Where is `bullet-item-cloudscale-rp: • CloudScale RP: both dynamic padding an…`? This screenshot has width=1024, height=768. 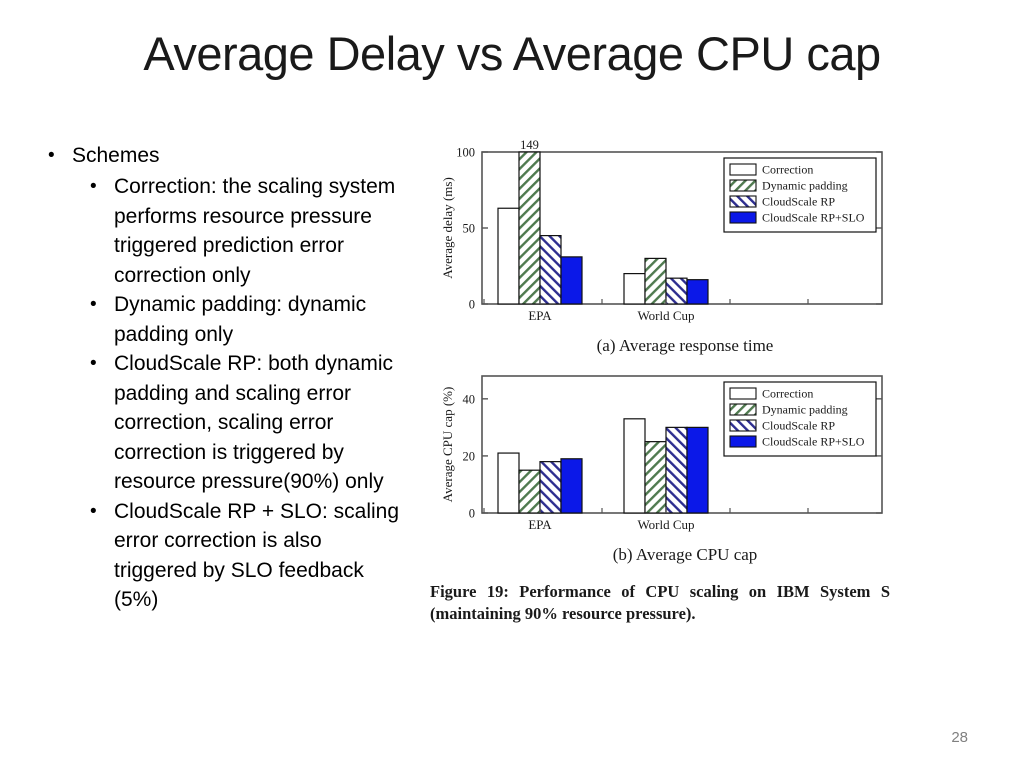 bullet-item-cloudscale-rp: • CloudScale RP: both dynamic padding an… is located at coordinates (249, 423).